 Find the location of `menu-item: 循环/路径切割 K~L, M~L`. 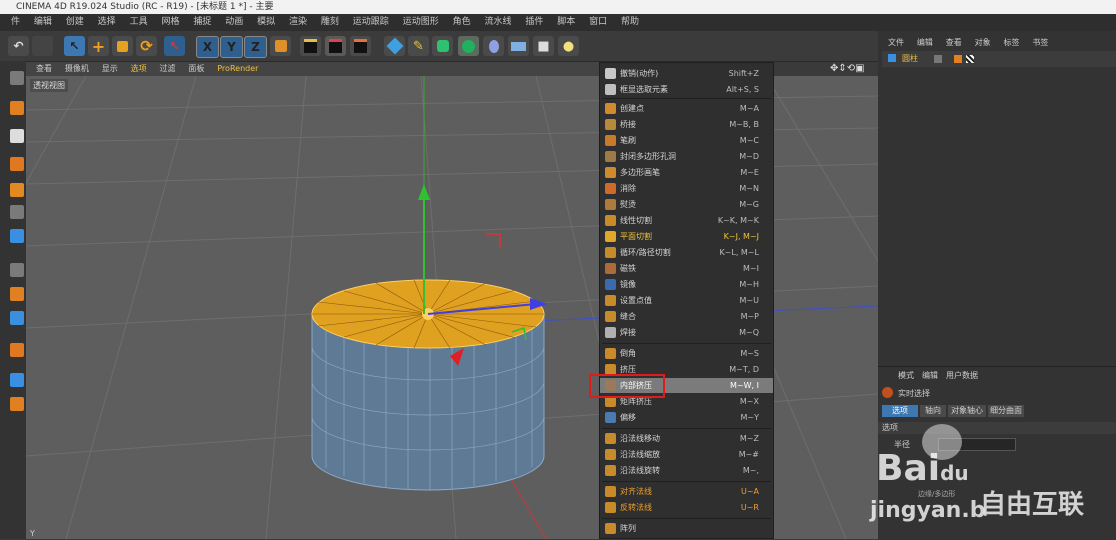

menu-item: 循环/路径切割 K~L, M~L is located at coordinates (686, 252).